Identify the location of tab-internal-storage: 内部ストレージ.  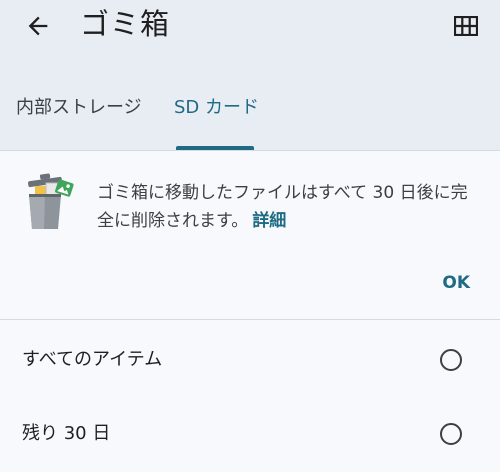
(79, 108).